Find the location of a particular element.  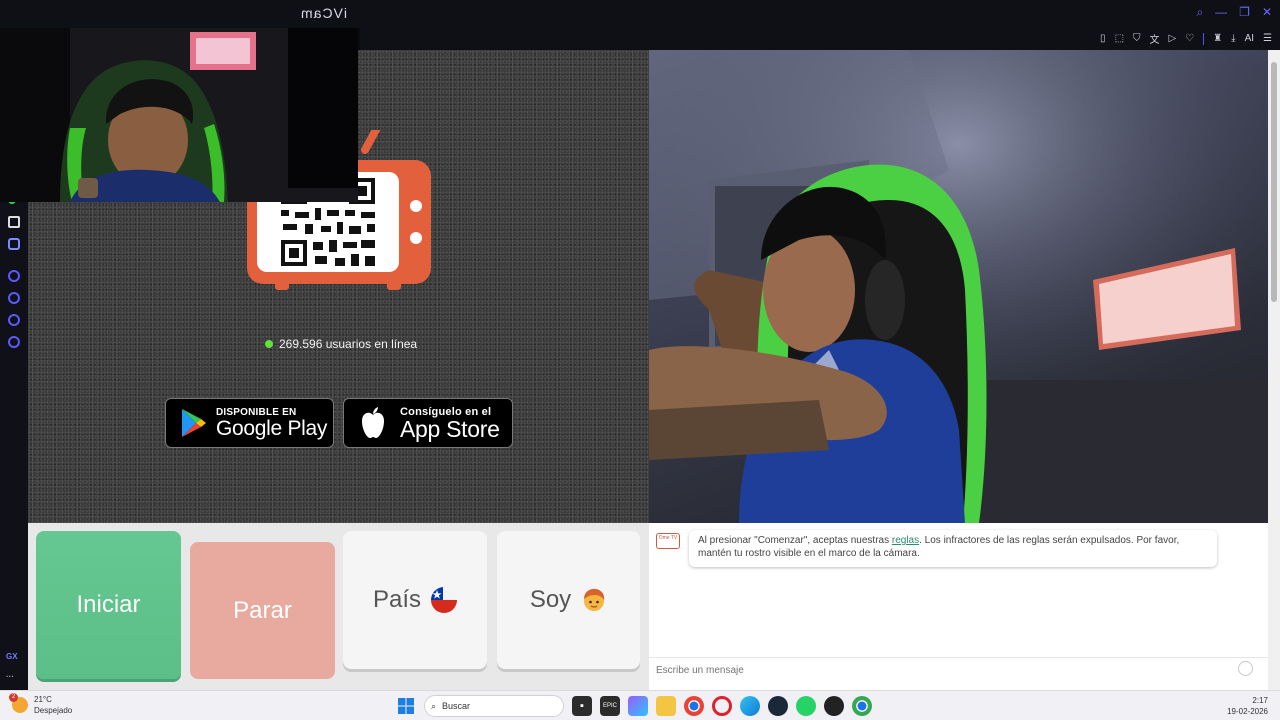

google-play-big: Google Play is located at coordinates (272, 428).